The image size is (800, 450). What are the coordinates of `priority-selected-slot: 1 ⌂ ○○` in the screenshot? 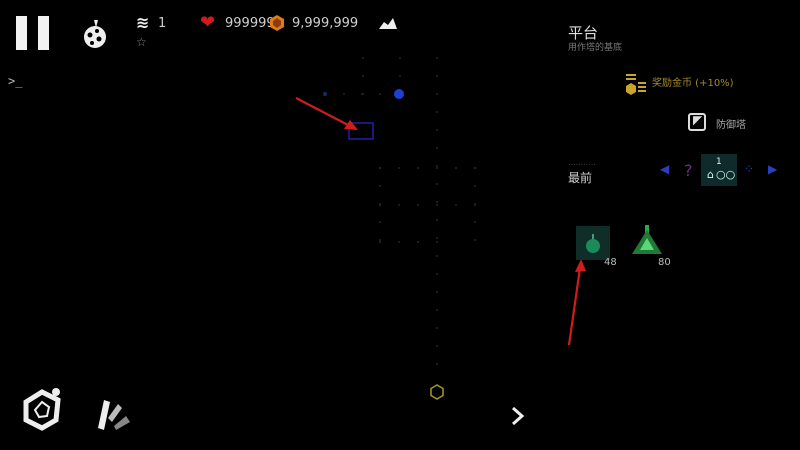 It's located at (719, 170).